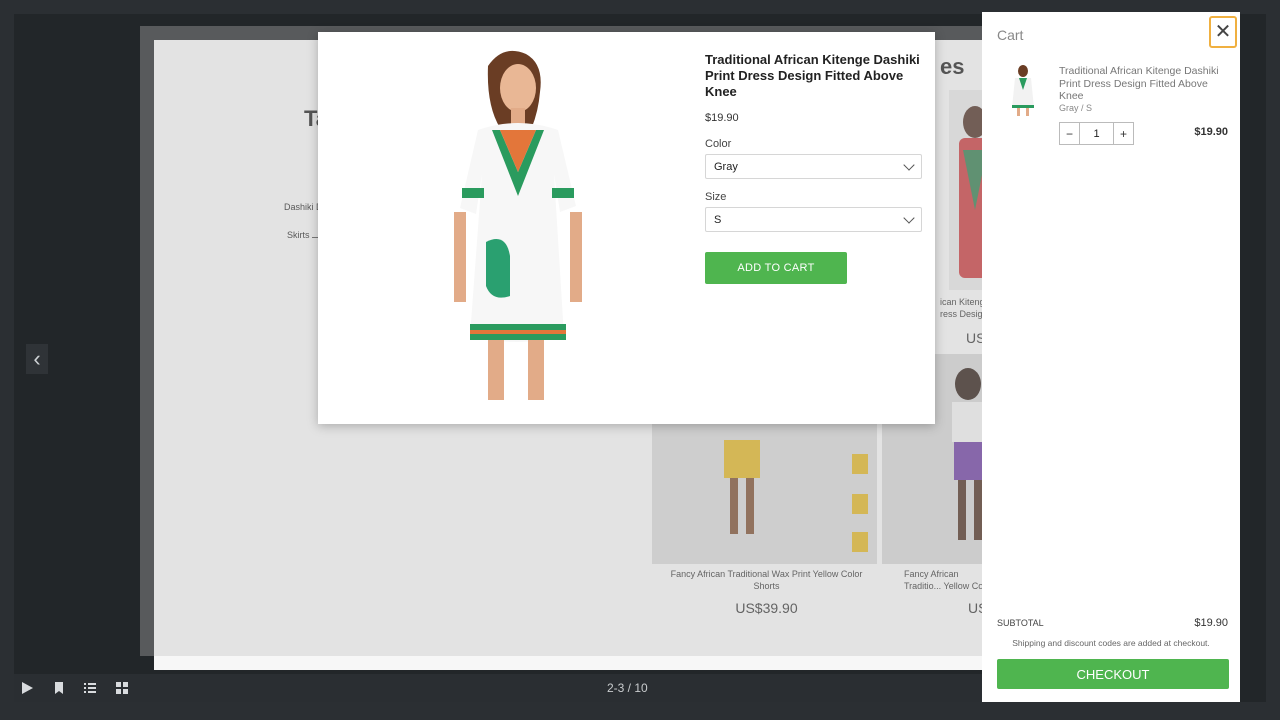 Image resolution: width=1280 pixels, height=720 pixels. I want to click on subtotal-label: SUBTOTAL, so click(1020, 623).